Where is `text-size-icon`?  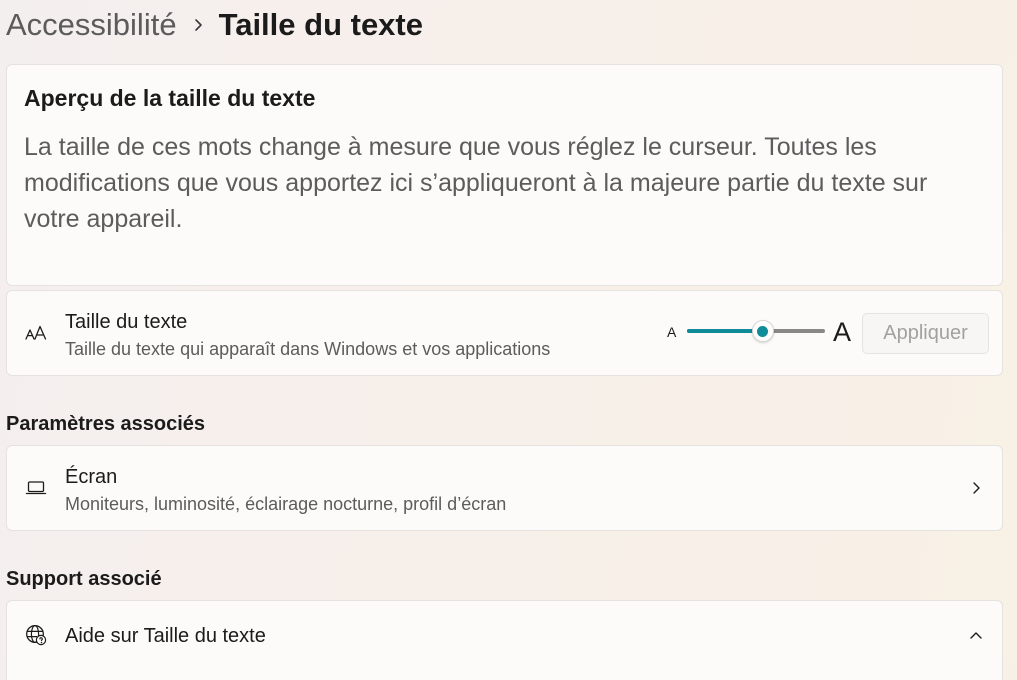
text-size-icon is located at coordinates (36, 333).